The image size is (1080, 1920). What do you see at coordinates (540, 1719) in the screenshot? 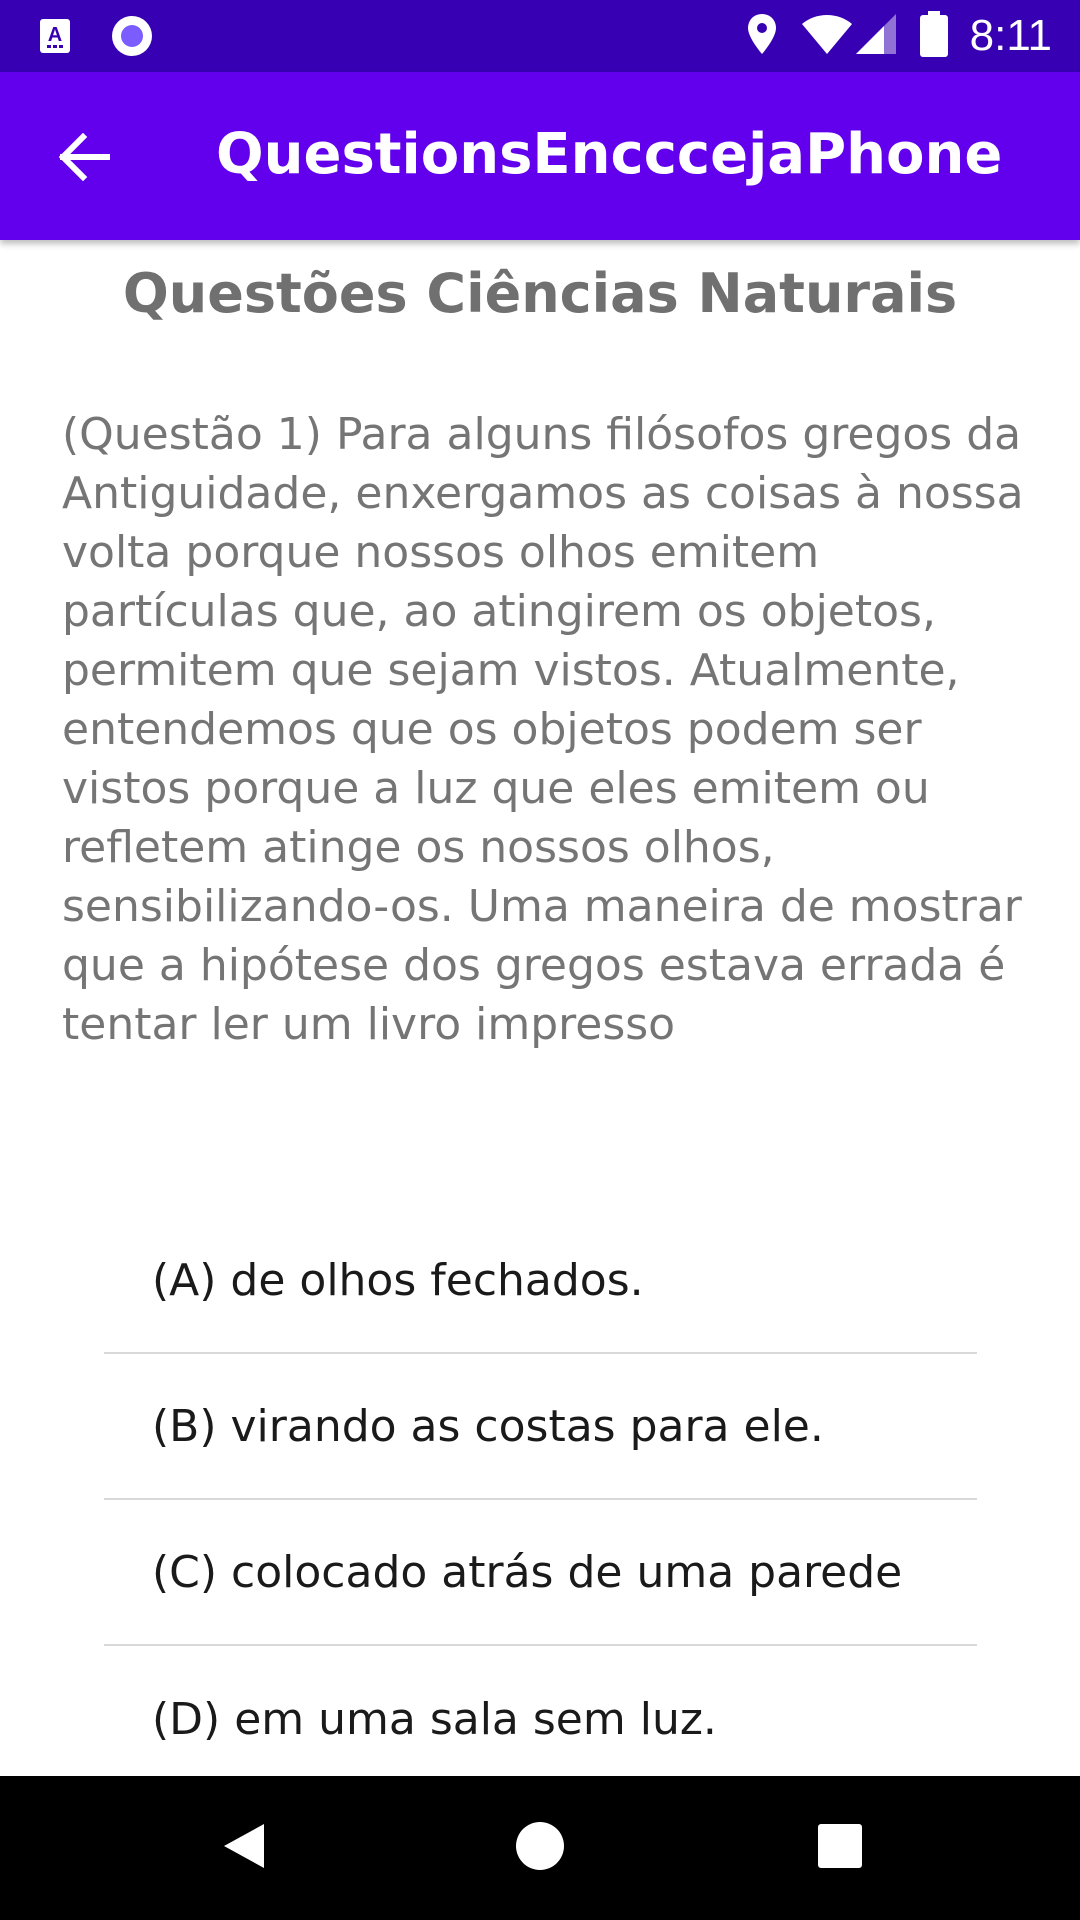
I see `option-d: (D) em uma sala sem luz.` at bounding box center [540, 1719].